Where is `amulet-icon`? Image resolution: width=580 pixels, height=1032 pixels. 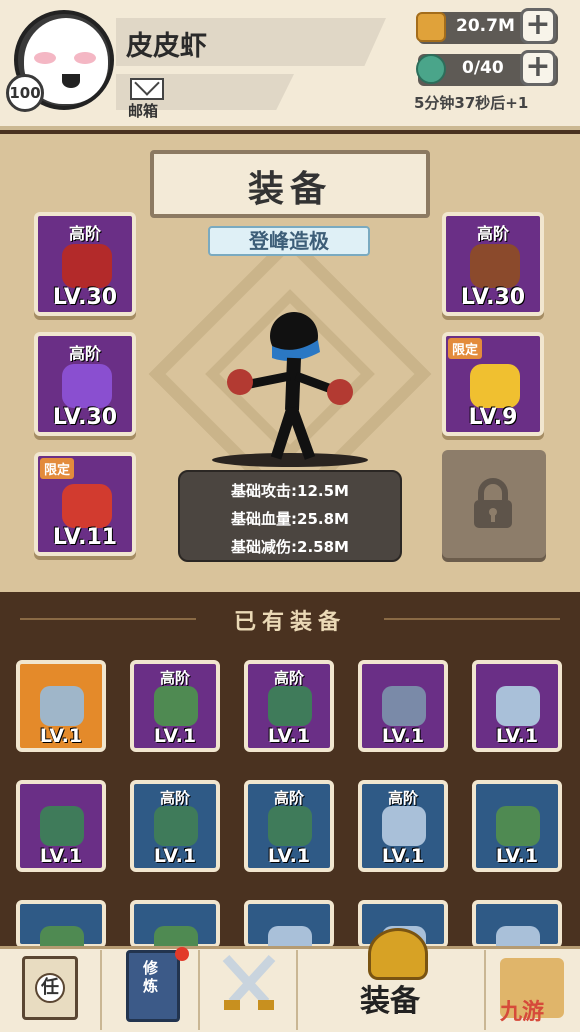
amulet-icon is located at coordinates (404, 706).